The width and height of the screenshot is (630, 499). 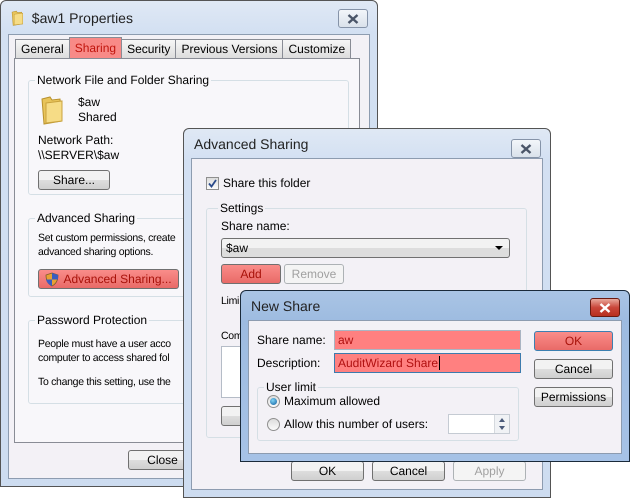 What do you see at coordinates (148, 48) in the screenshot?
I see `tab: Security` at bounding box center [148, 48].